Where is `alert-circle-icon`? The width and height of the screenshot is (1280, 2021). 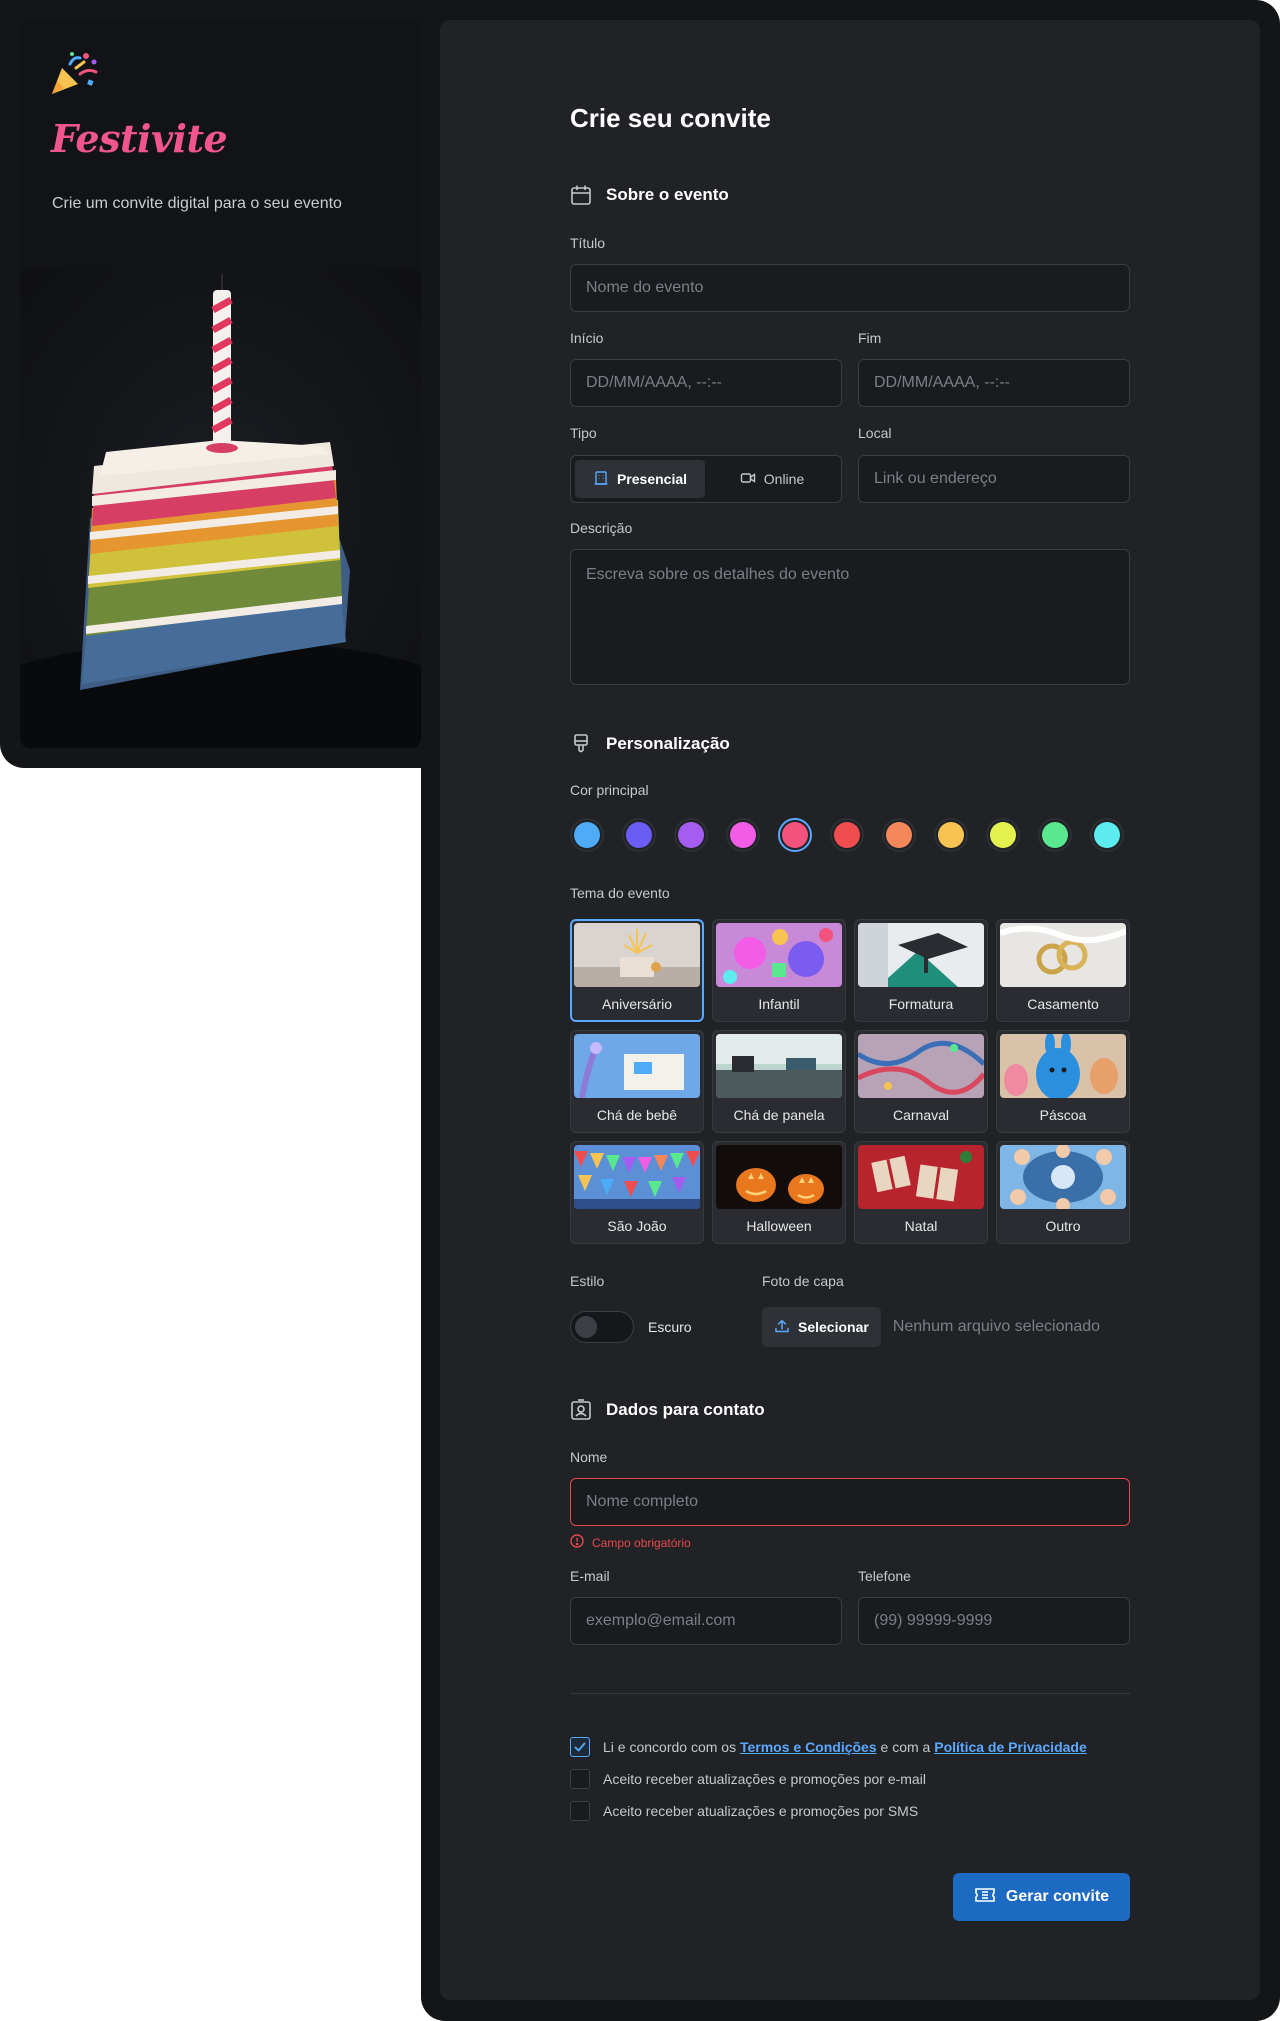 alert-circle-icon is located at coordinates (577, 1542).